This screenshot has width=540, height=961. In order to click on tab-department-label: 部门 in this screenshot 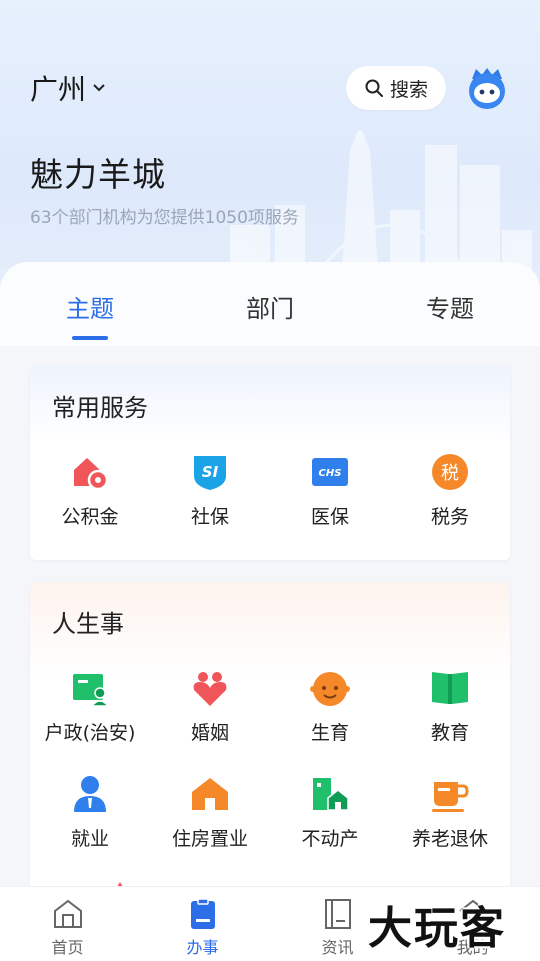, I will do `click(270, 308)`.